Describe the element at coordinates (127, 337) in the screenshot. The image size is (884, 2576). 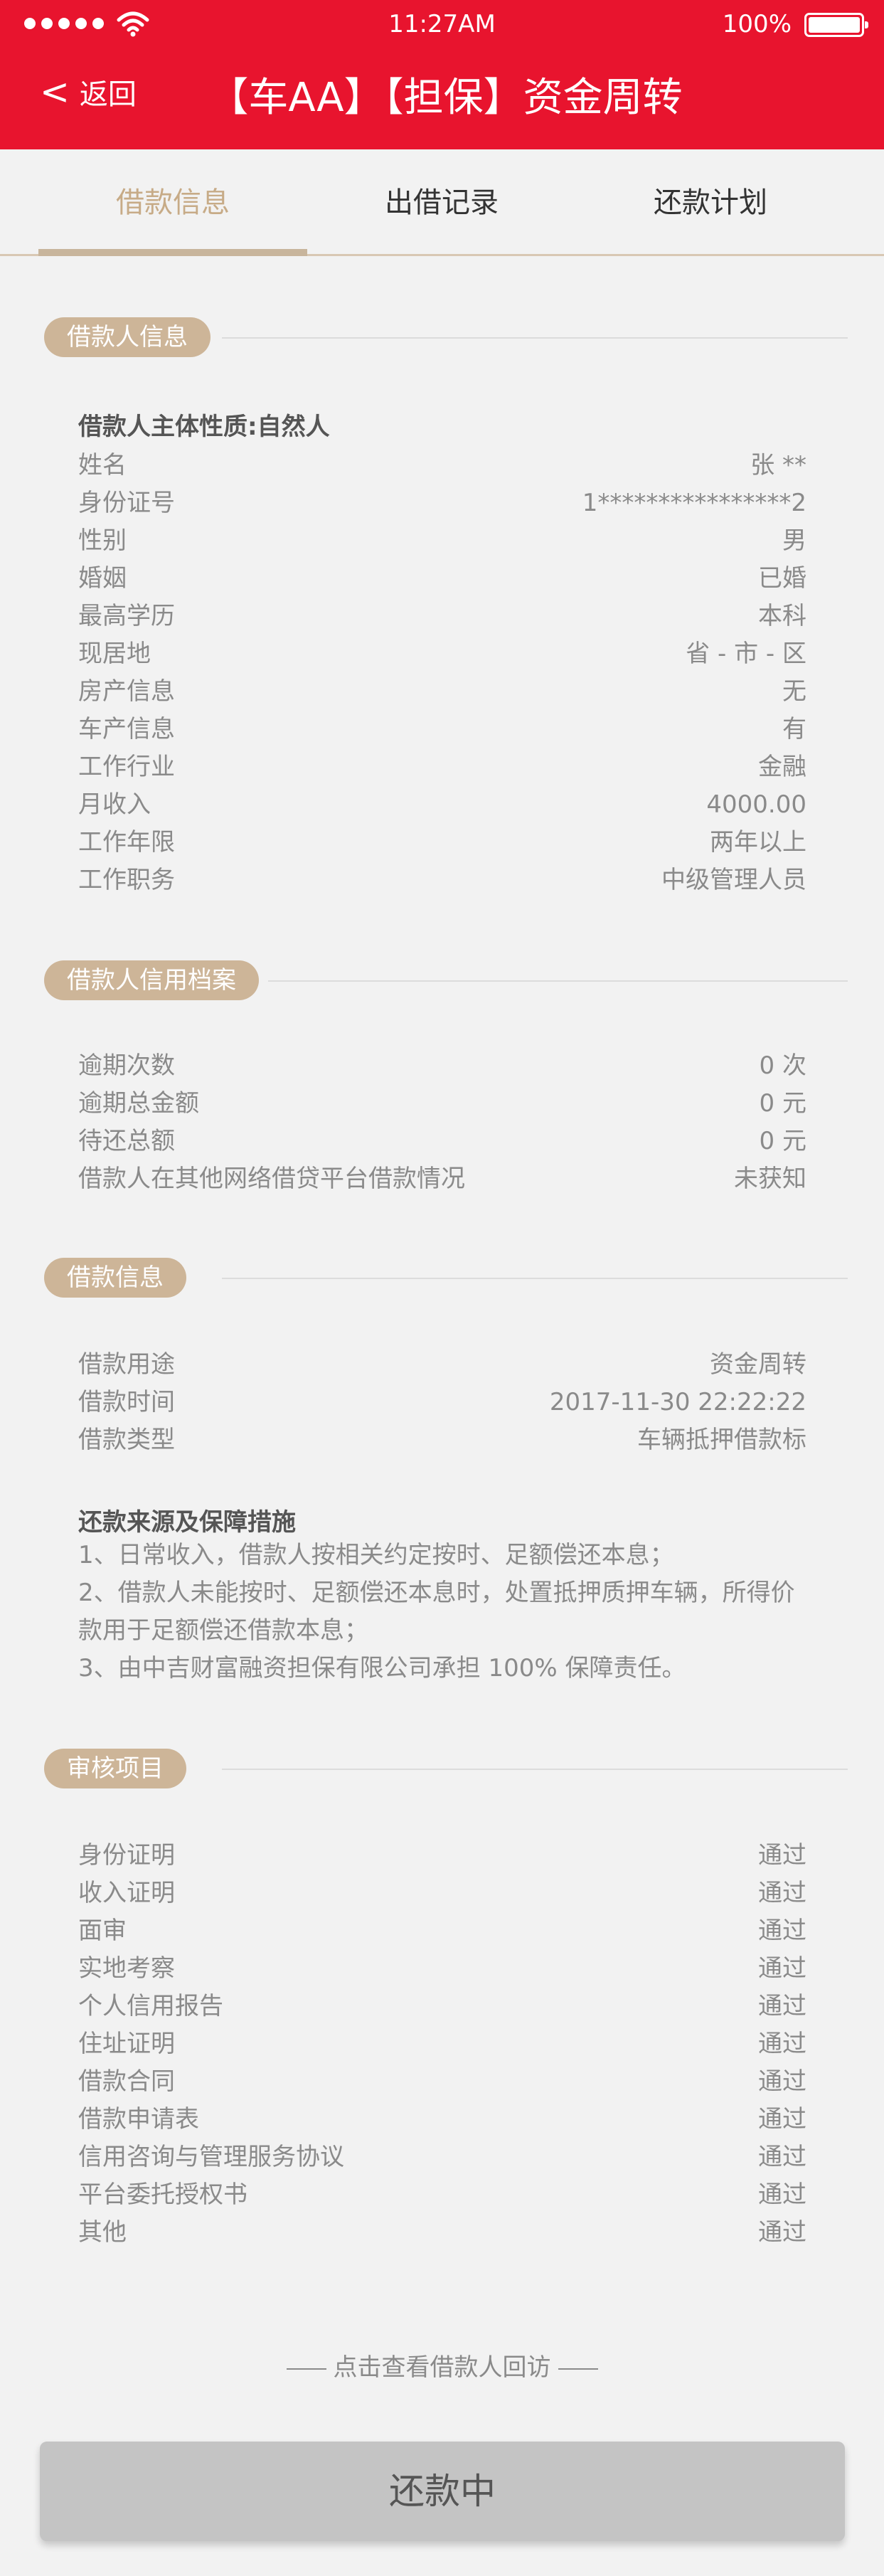
I see `section-pill: 借款人信息` at that location.